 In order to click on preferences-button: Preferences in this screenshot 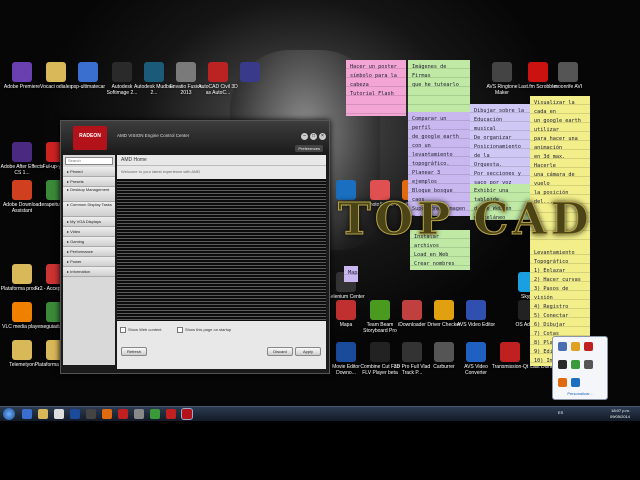, I will do `click(309, 148)`.